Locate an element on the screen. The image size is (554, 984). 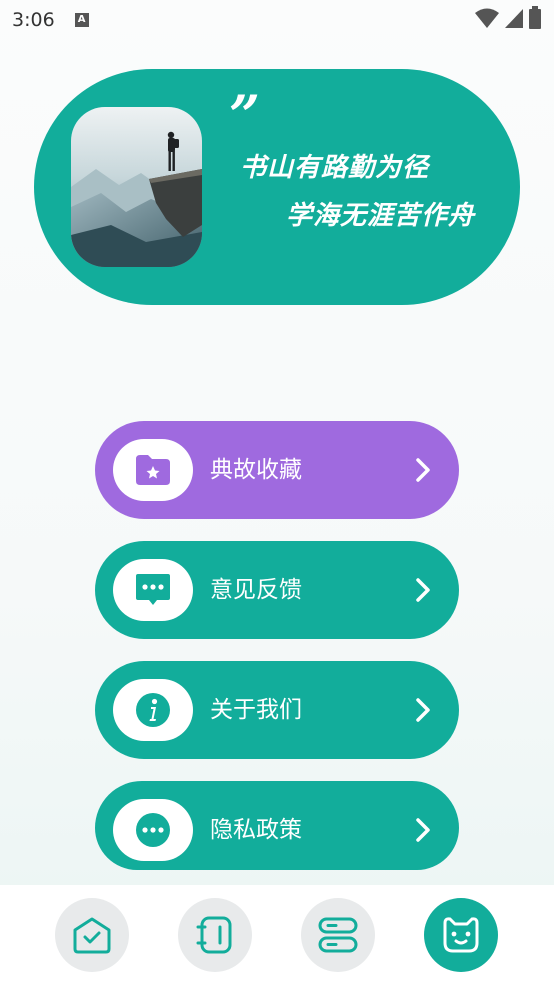
menu-item-favorites: 典故收藏 is located at coordinates (277, 470).